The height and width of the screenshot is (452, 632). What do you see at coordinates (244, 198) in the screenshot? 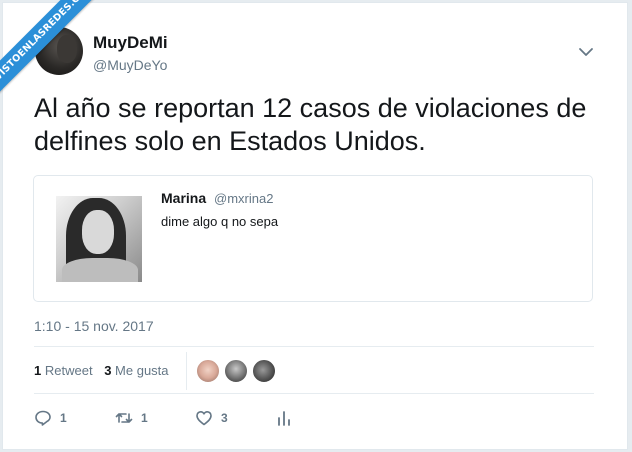
I see `quoted-author-handle: @mxrina2` at bounding box center [244, 198].